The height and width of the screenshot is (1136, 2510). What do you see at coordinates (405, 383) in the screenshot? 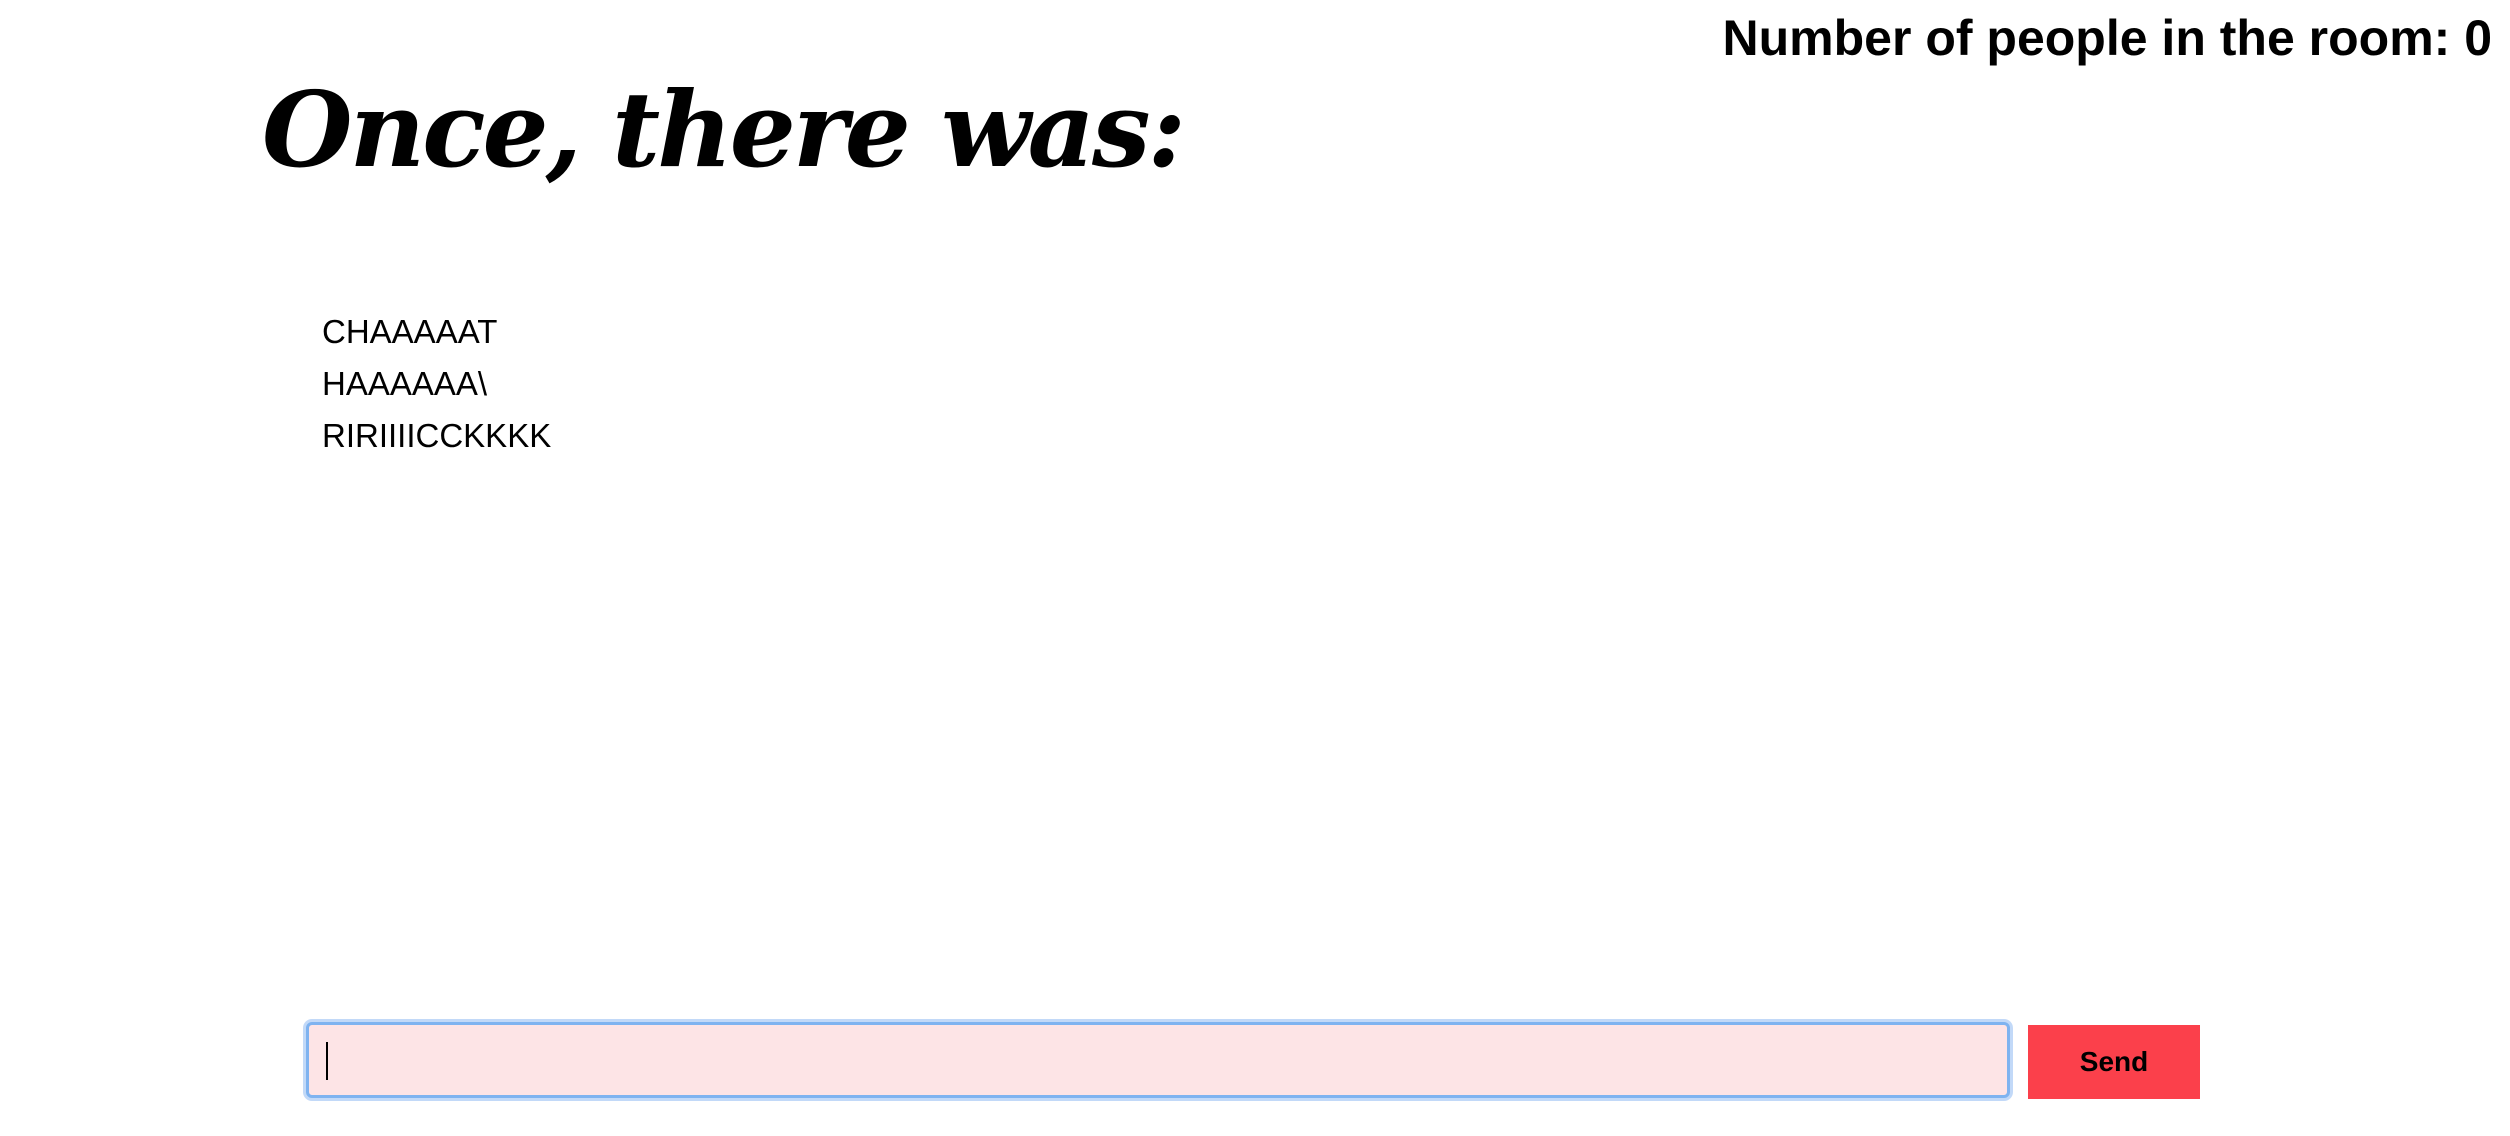
I see `message-item: HAAAAAA\` at bounding box center [405, 383].